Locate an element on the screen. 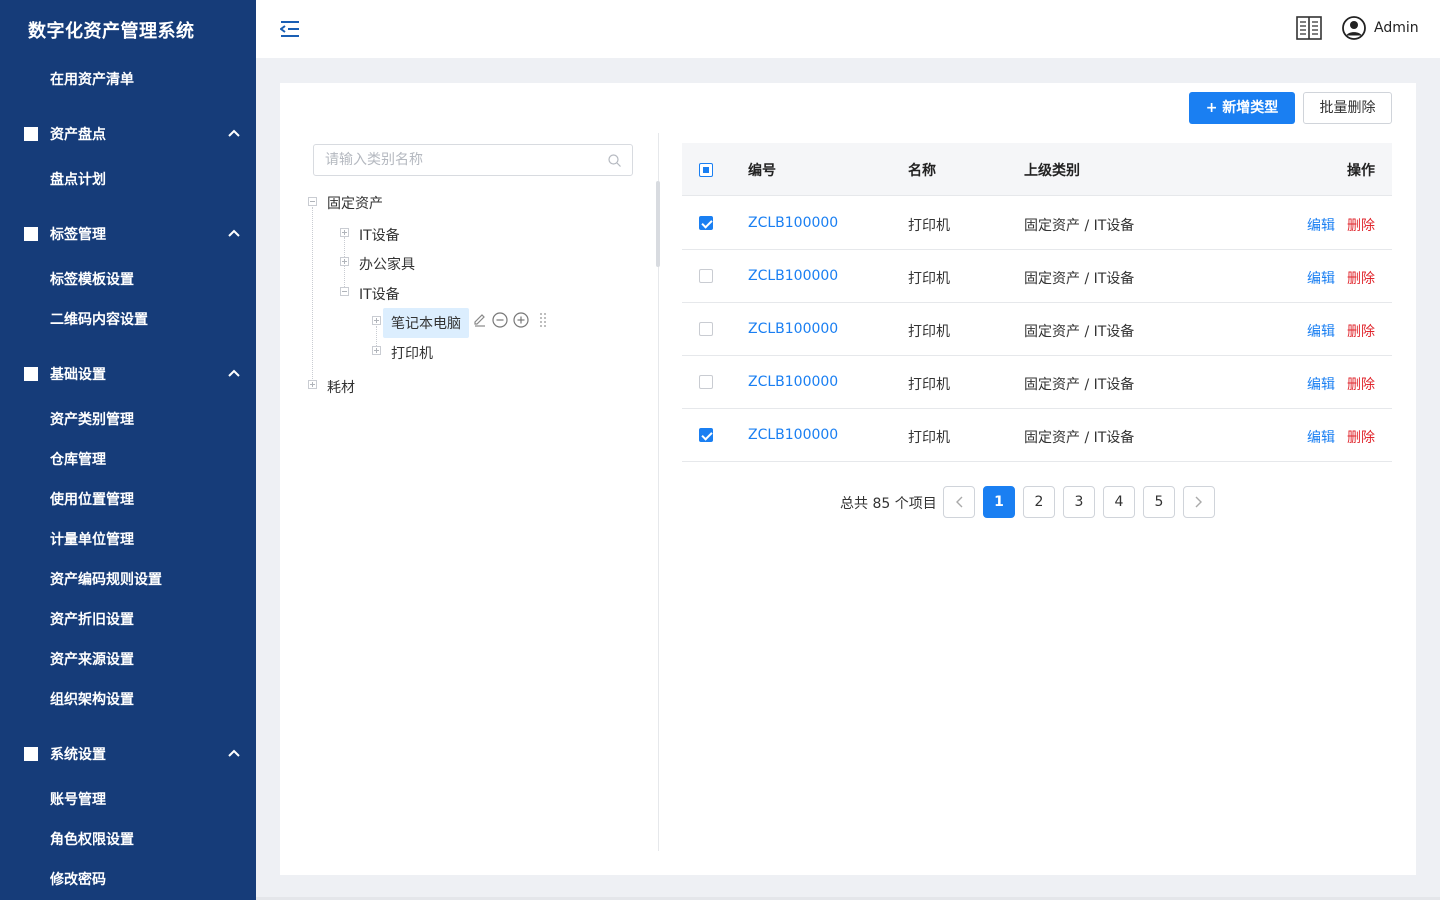 This screenshot has width=1440, height=900. add-category-button: + 新增类型 is located at coordinates (1242, 108).